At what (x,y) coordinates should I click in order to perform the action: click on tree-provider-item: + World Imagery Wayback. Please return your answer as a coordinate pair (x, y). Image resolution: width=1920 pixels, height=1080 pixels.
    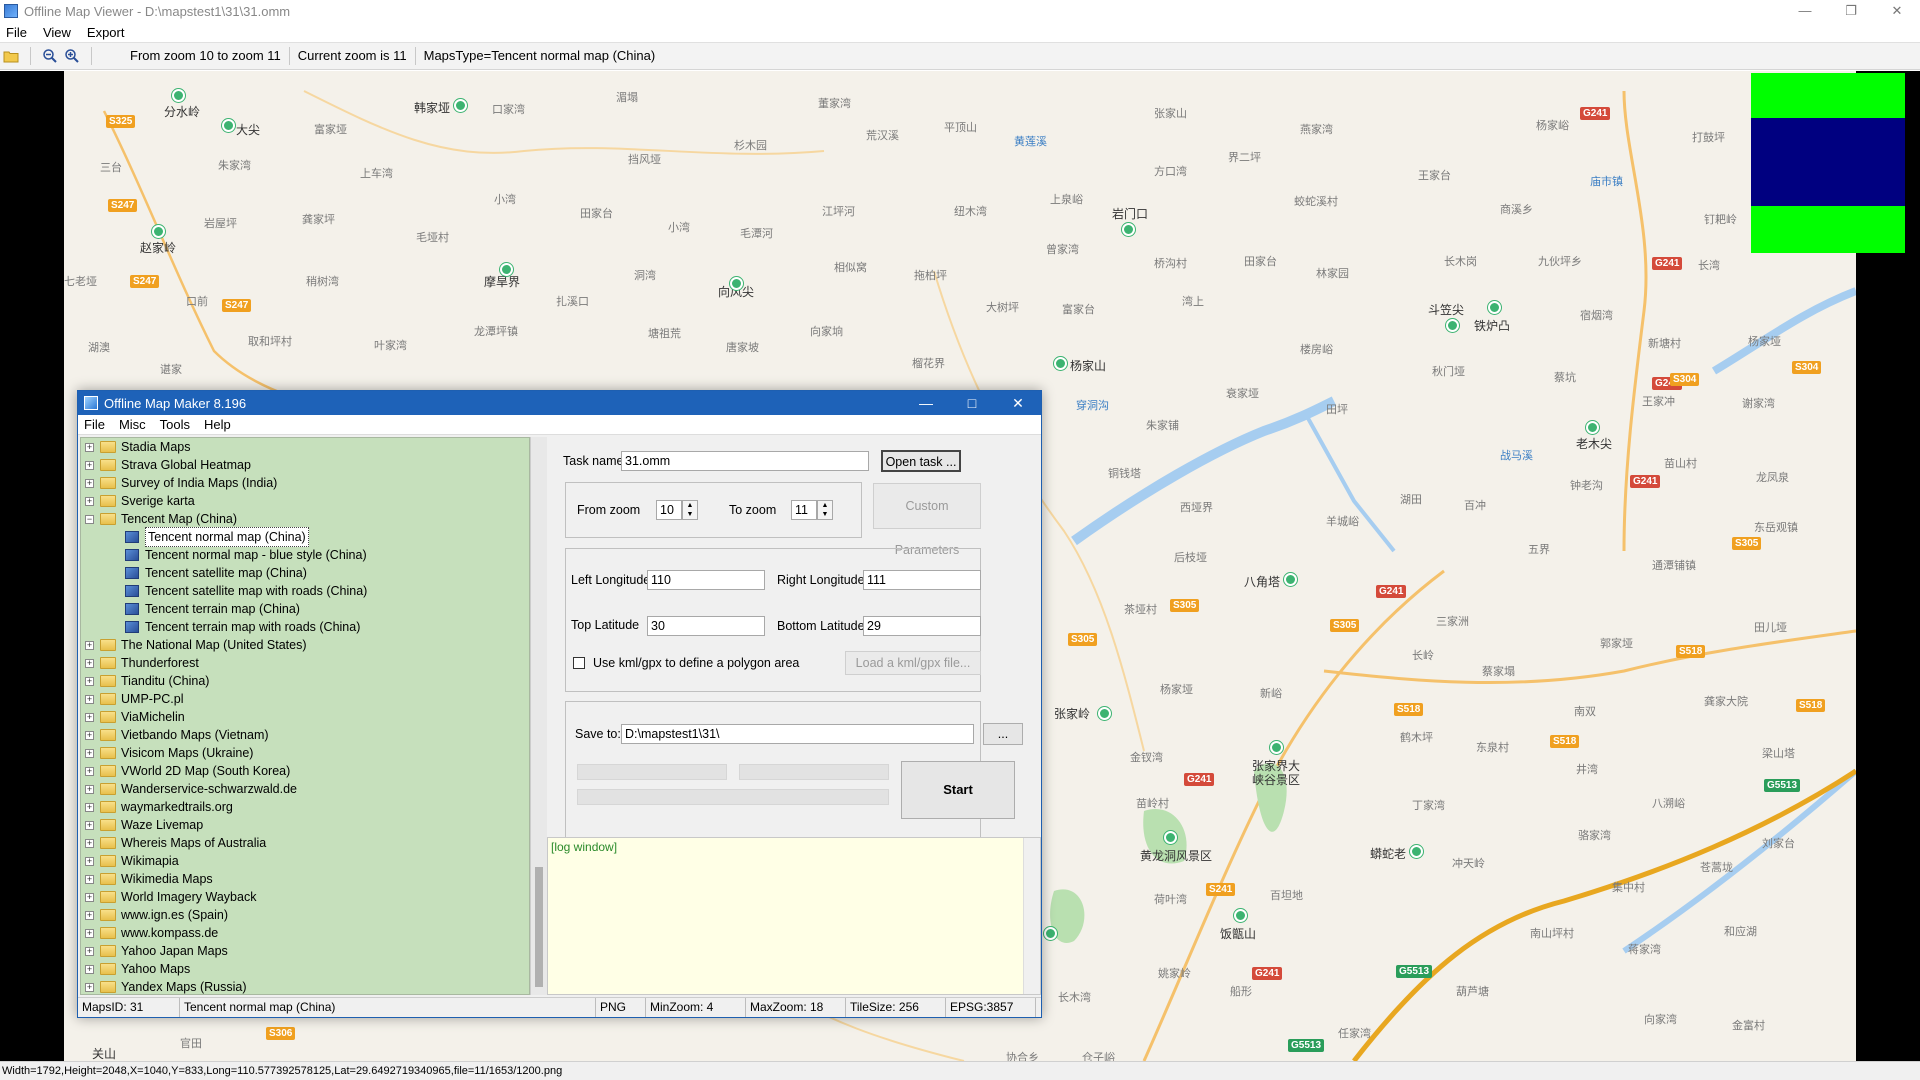
    Looking at the image, I should click on (305, 897).